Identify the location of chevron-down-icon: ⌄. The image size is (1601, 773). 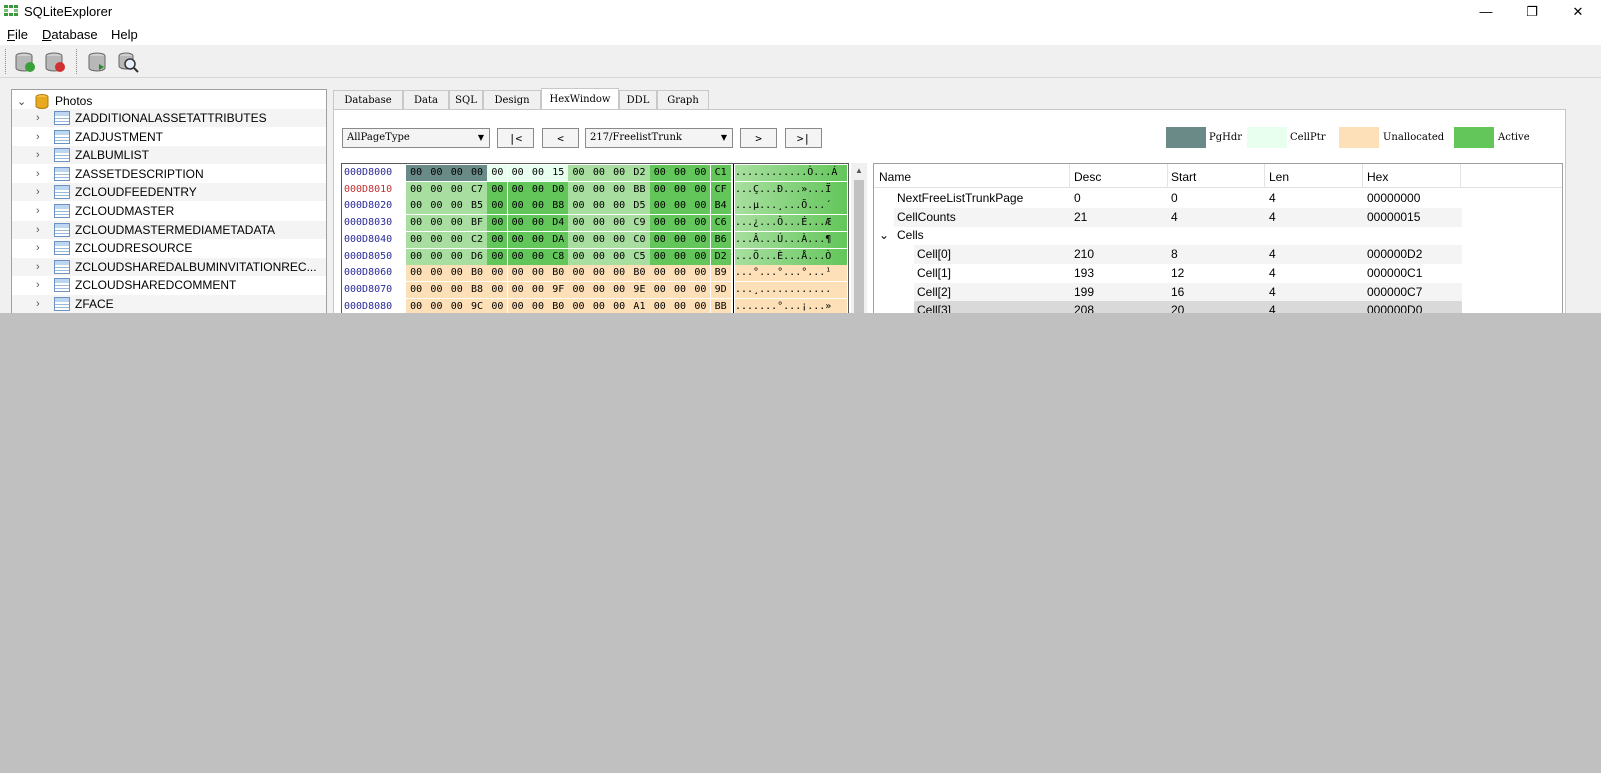
(884, 235).